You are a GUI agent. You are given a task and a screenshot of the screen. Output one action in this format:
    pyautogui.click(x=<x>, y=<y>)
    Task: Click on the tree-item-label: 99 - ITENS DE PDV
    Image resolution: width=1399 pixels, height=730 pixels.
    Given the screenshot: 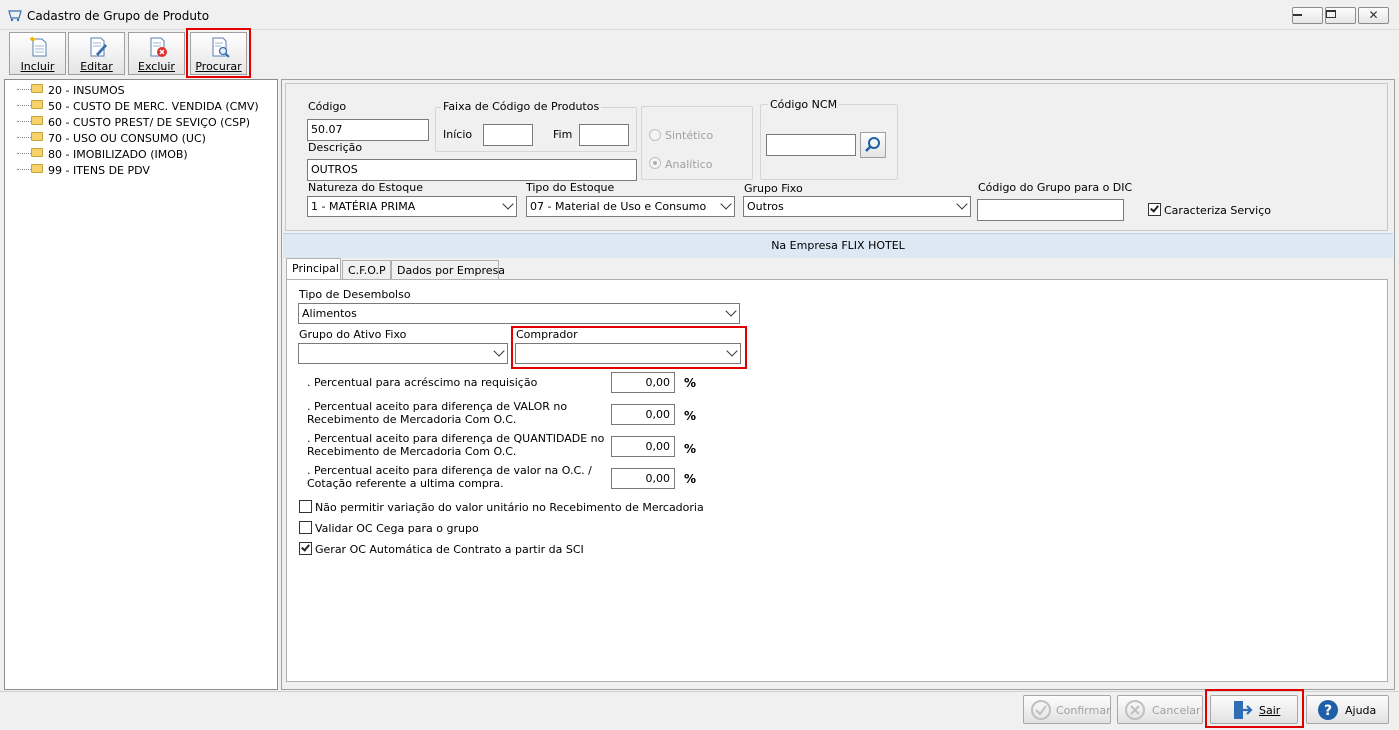 What is the action you would take?
    pyautogui.click(x=99, y=170)
    